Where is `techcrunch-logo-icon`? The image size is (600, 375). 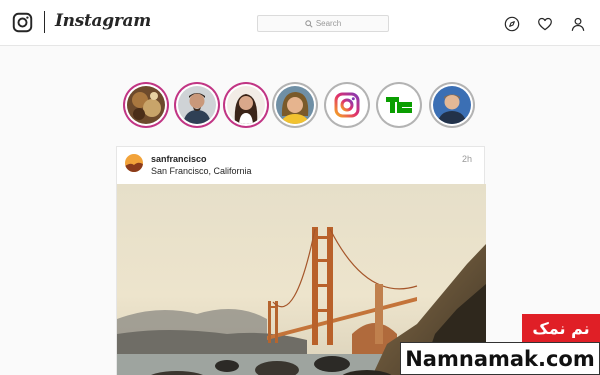 techcrunch-logo-icon is located at coordinates (399, 105).